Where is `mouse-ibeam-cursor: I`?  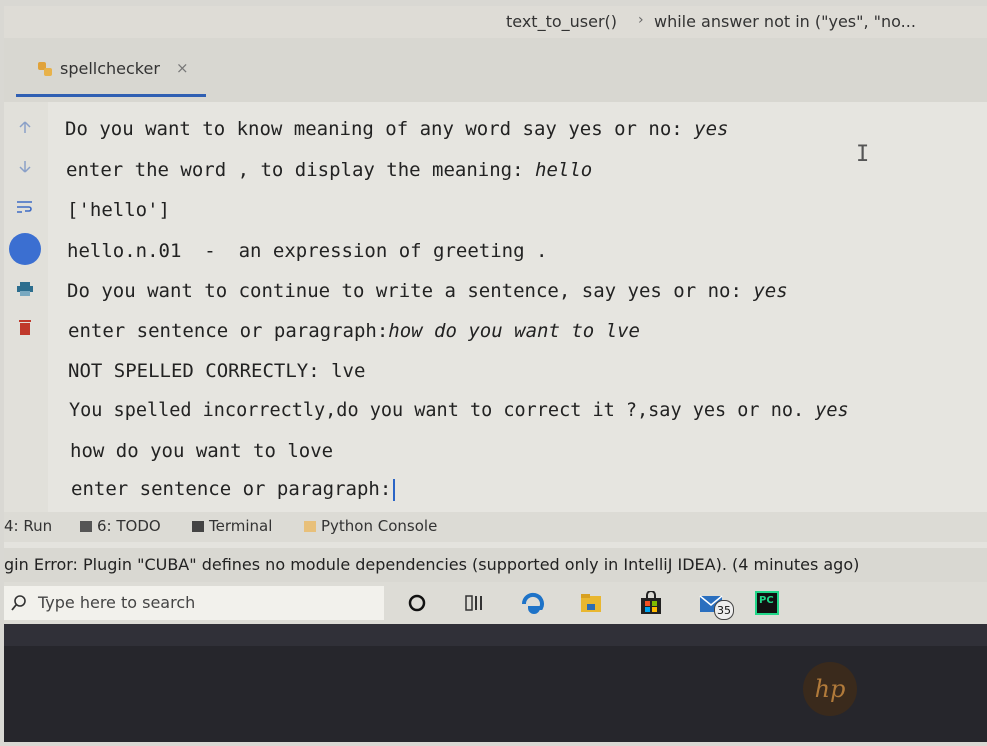 mouse-ibeam-cursor: I is located at coordinates (863, 154).